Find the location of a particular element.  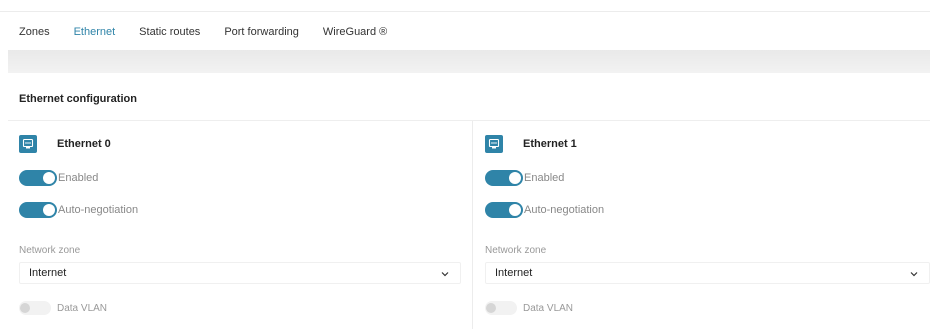

ethernet-0-vlan-row: Data VLAN is located at coordinates (63, 308).